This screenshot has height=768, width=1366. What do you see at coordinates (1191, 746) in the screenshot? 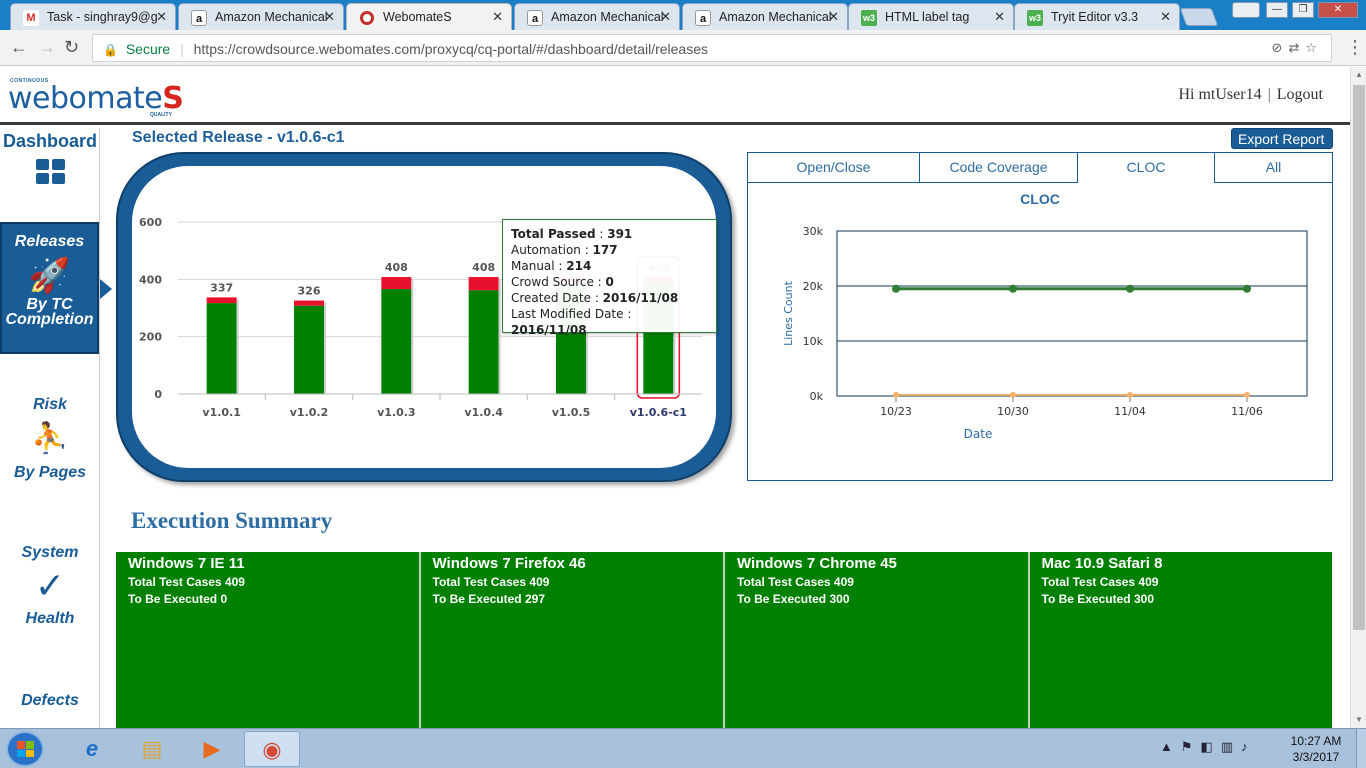
I see `action-center-icon: ⚑` at bounding box center [1191, 746].